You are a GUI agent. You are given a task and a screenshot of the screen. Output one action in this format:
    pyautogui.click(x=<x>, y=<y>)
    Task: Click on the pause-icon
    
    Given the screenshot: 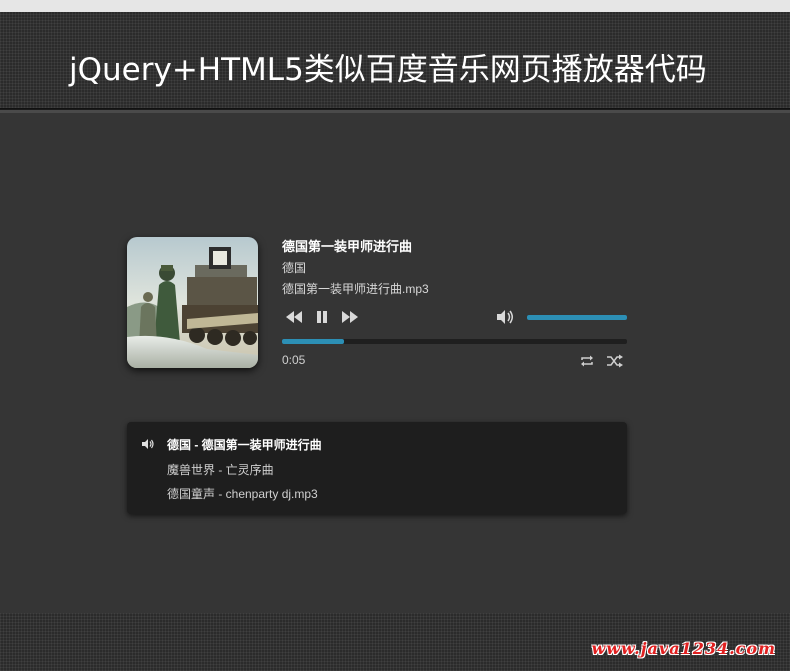 What is the action you would take?
    pyautogui.click(x=322, y=317)
    